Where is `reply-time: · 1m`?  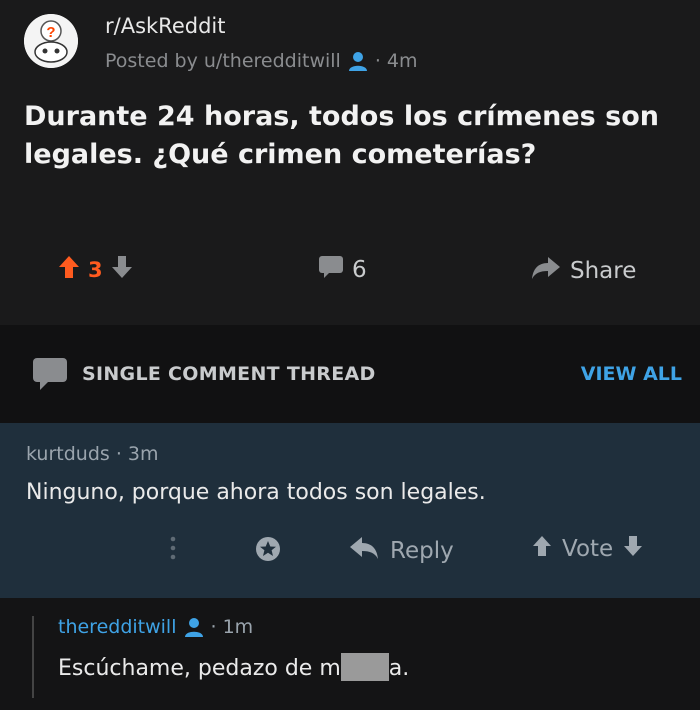
reply-time: · 1m is located at coordinates (232, 627).